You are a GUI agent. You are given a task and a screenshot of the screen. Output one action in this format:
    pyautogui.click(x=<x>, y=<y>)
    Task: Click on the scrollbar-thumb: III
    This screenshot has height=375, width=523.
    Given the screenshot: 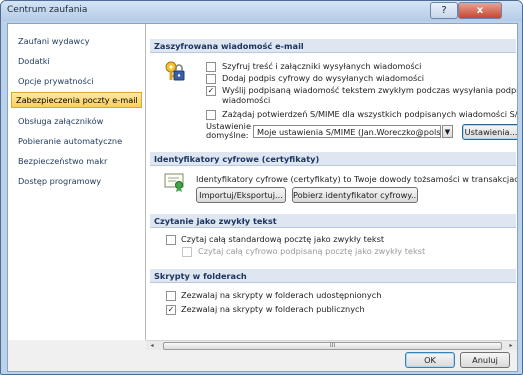 What is the action you would take?
    pyautogui.click(x=332, y=346)
    